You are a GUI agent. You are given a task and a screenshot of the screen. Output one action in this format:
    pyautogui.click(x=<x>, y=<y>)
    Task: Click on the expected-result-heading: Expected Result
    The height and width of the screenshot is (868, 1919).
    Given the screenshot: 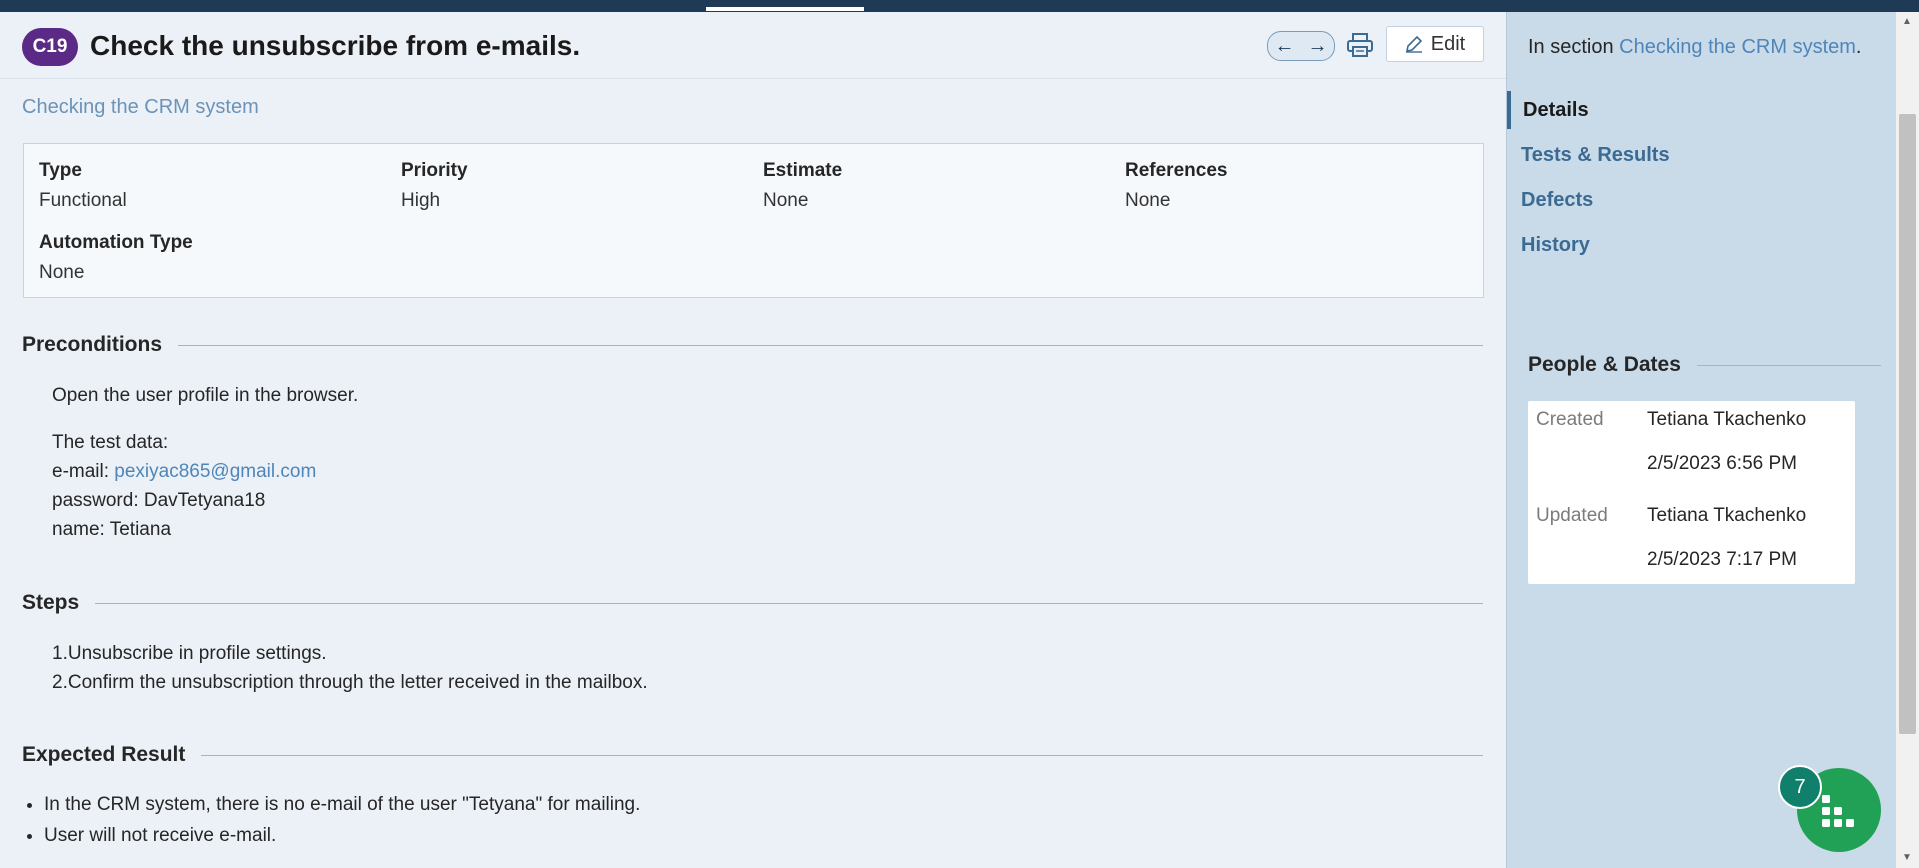 What is the action you would take?
    pyautogui.click(x=752, y=755)
    